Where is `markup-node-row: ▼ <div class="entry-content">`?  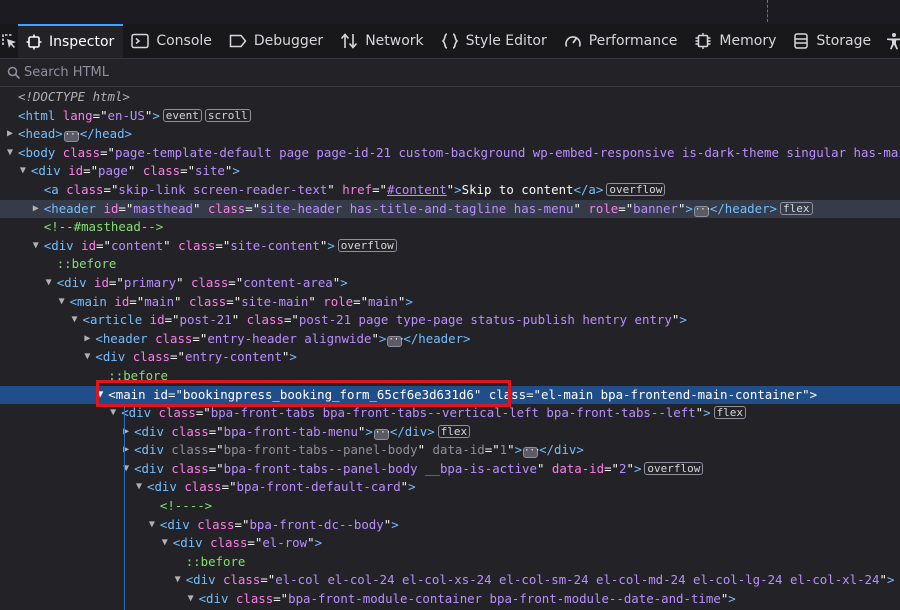
markup-node-row: ▼ <div class="entry-content"> is located at coordinates (450, 357).